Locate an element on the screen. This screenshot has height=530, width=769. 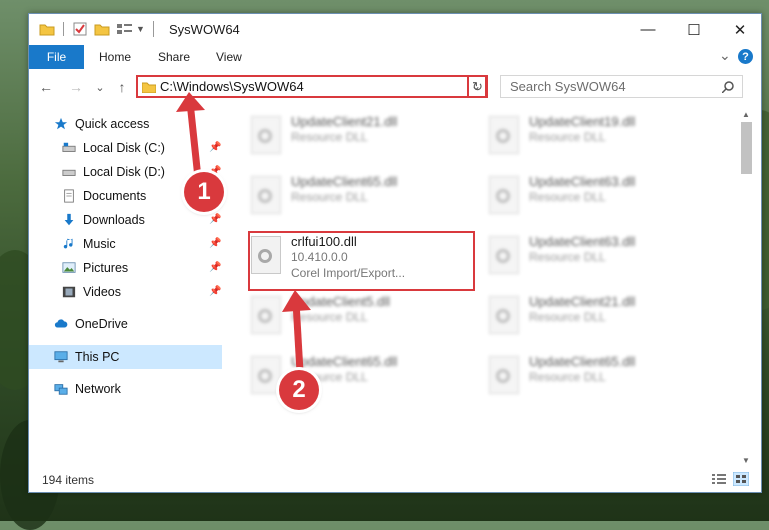
sidebar-item-network: Network is located at coordinates (87, 389).